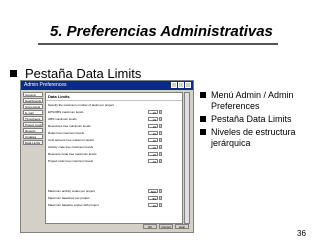  I want to click on section-header: Data Limits, so click(114, 97).